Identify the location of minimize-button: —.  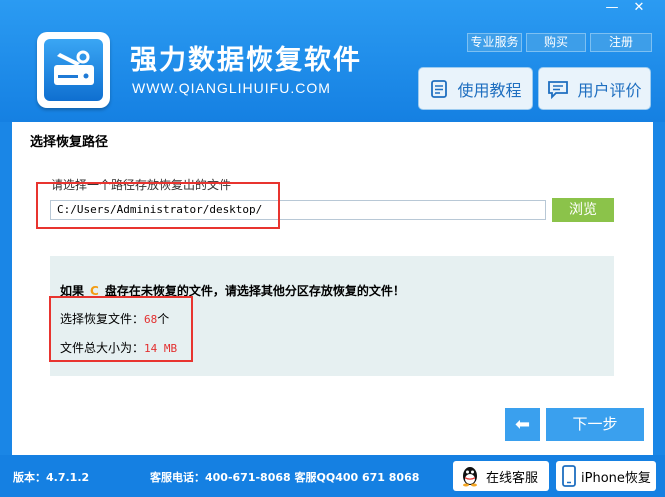
(612, 8).